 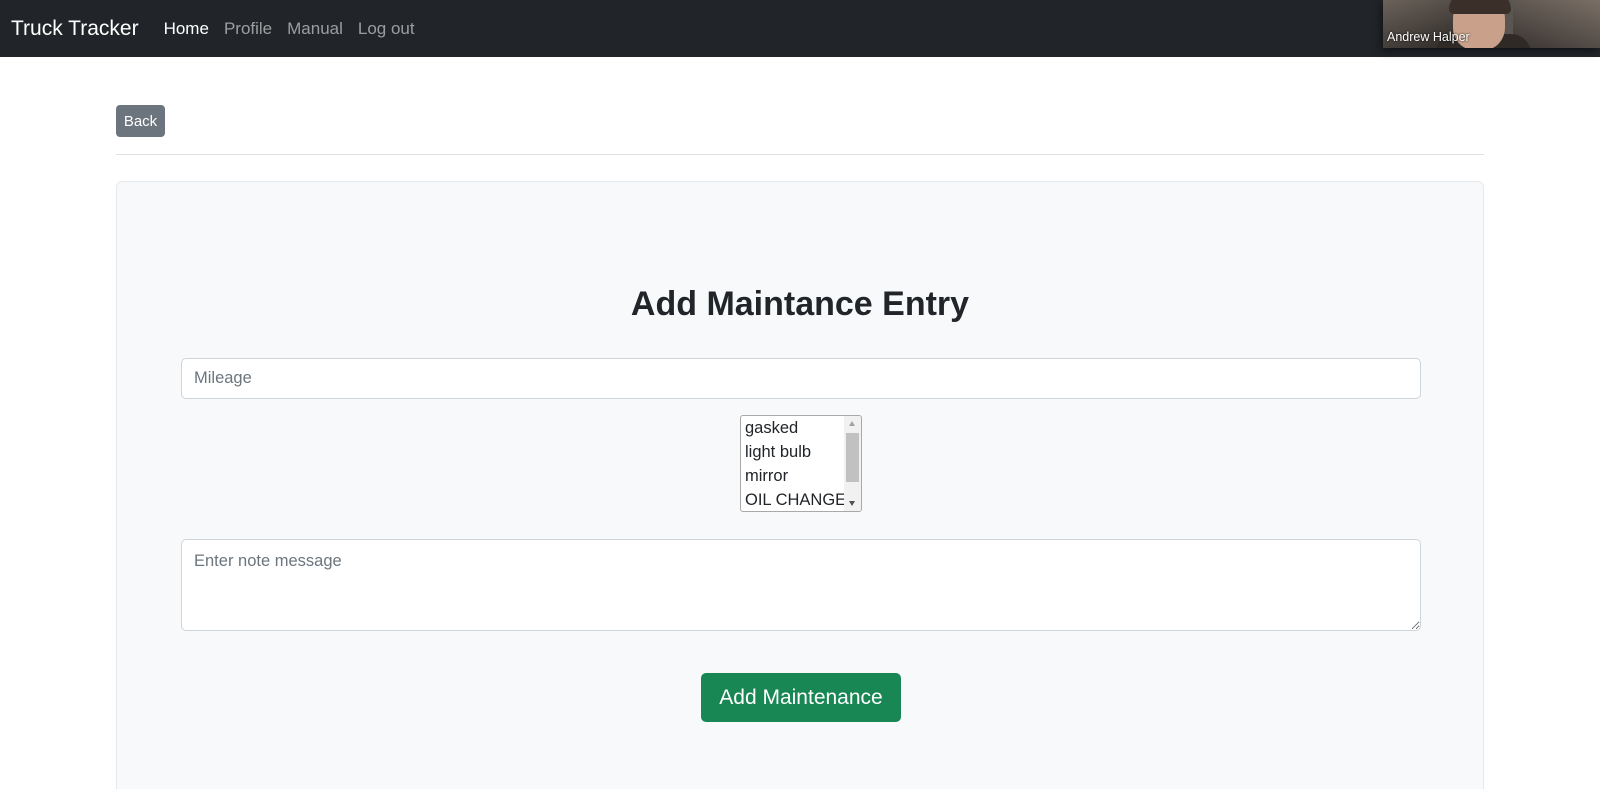 What do you see at coordinates (140, 121) in the screenshot?
I see `back-button: Back` at bounding box center [140, 121].